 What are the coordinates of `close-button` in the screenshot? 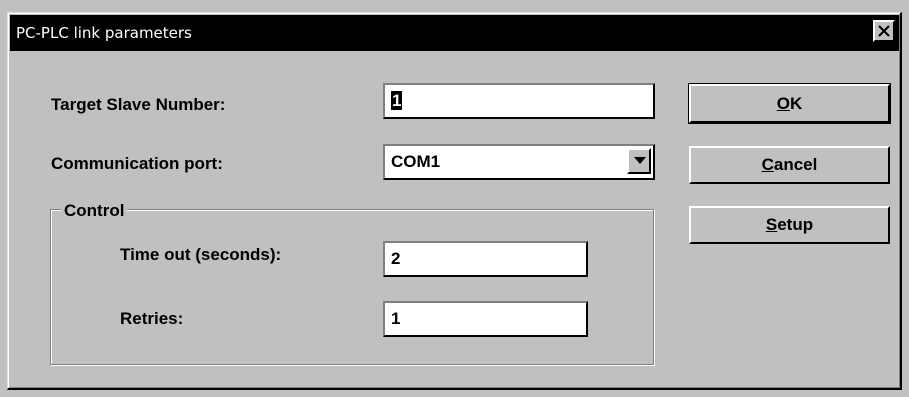 It's located at (884, 31).